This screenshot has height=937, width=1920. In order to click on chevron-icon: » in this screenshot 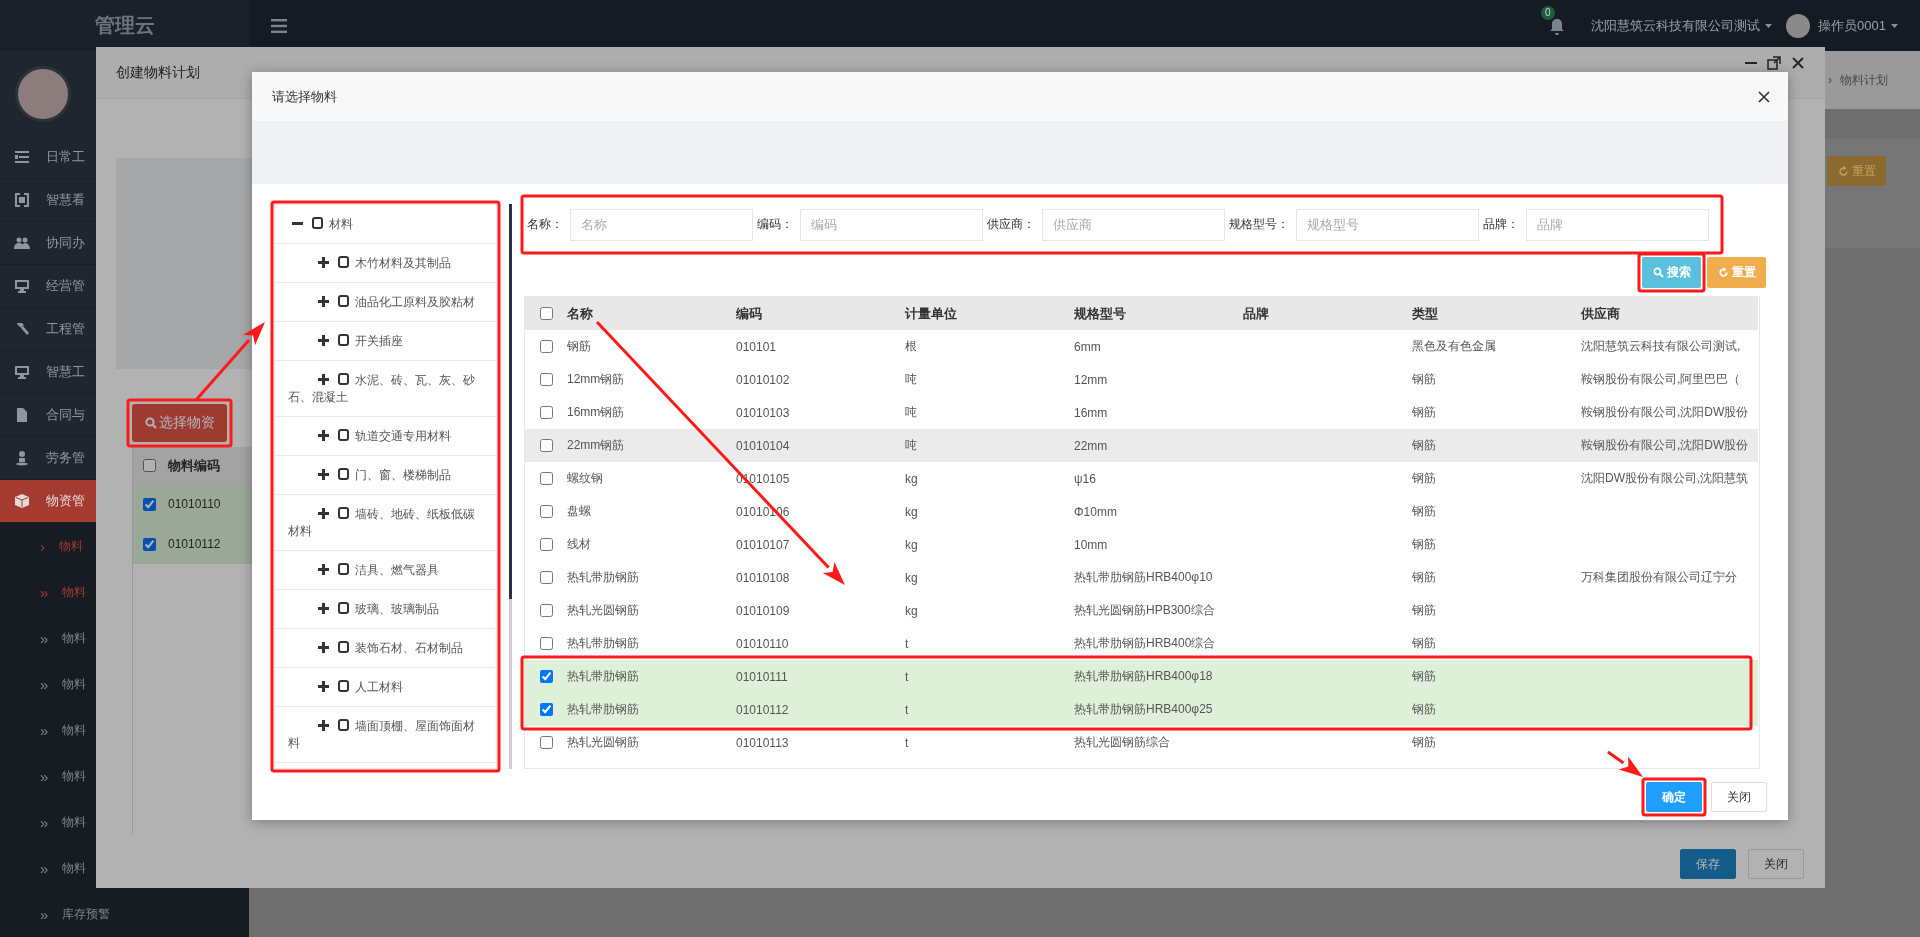, I will do `click(44, 638)`.